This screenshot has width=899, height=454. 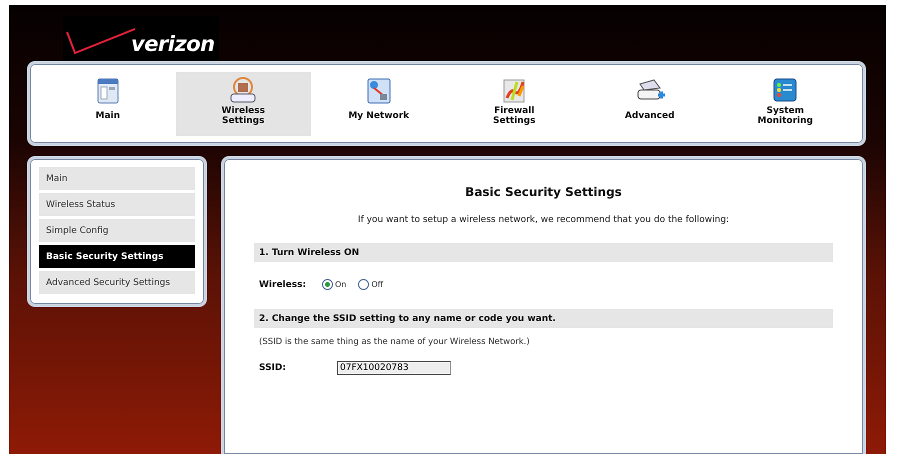 I want to click on page-title: Basic Security Settings, so click(x=543, y=192).